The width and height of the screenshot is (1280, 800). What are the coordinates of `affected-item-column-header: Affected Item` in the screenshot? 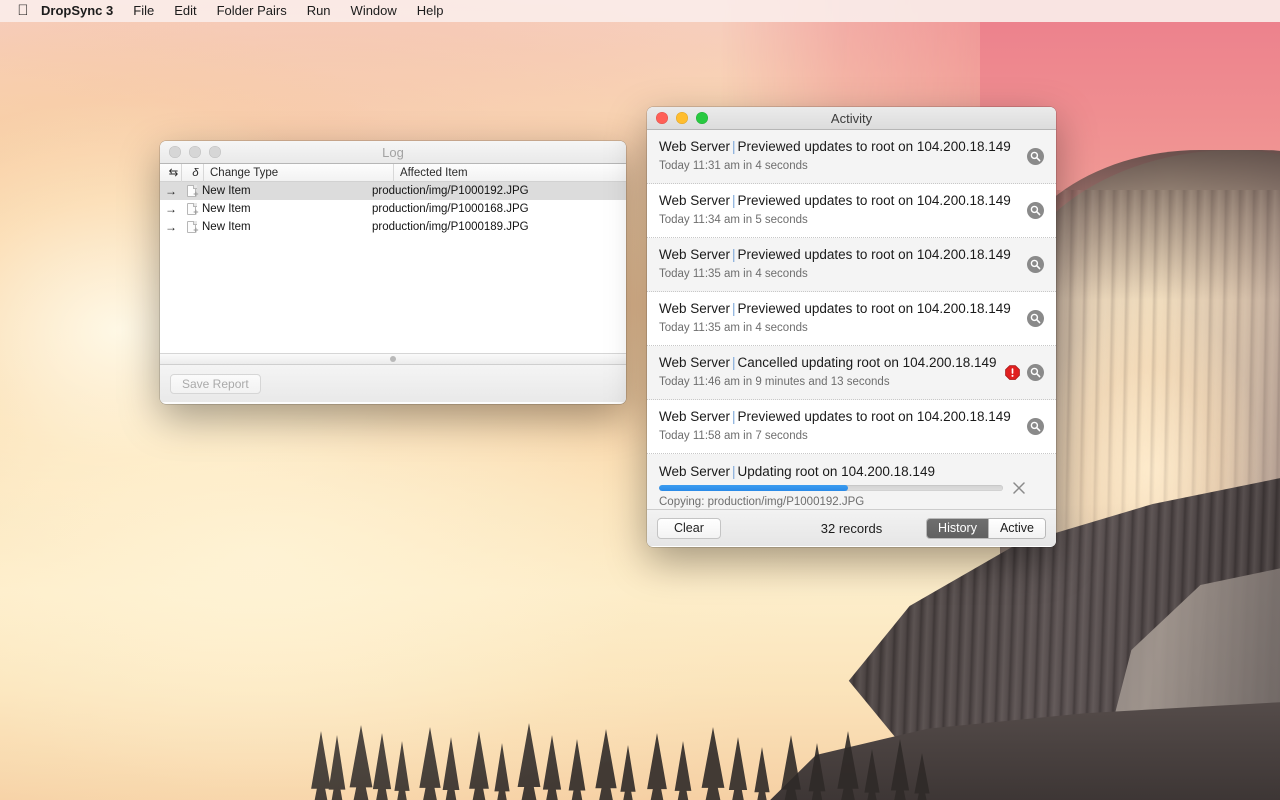 It's located at (510, 173).